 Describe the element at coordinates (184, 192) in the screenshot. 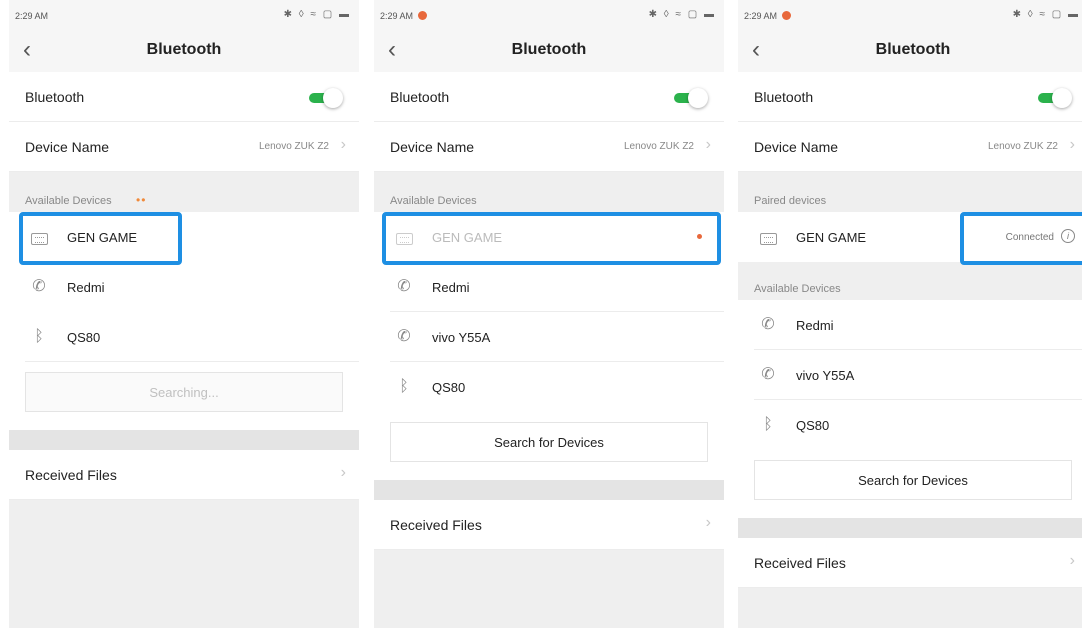

I see `available-devices-header: Available Devices ••` at that location.